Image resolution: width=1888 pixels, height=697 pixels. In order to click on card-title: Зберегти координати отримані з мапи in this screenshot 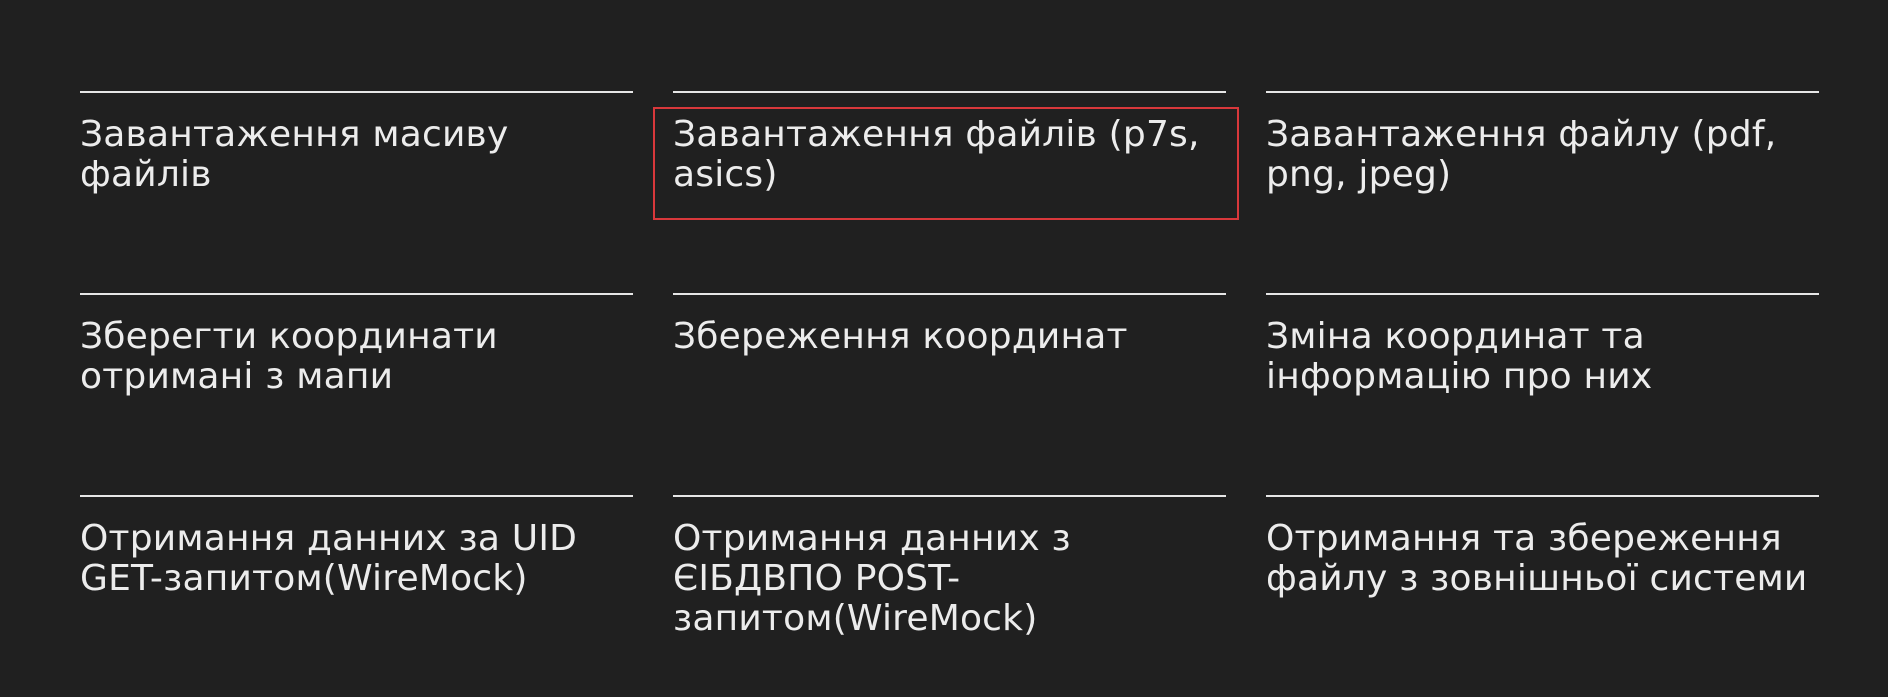, I will do `click(289, 356)`.